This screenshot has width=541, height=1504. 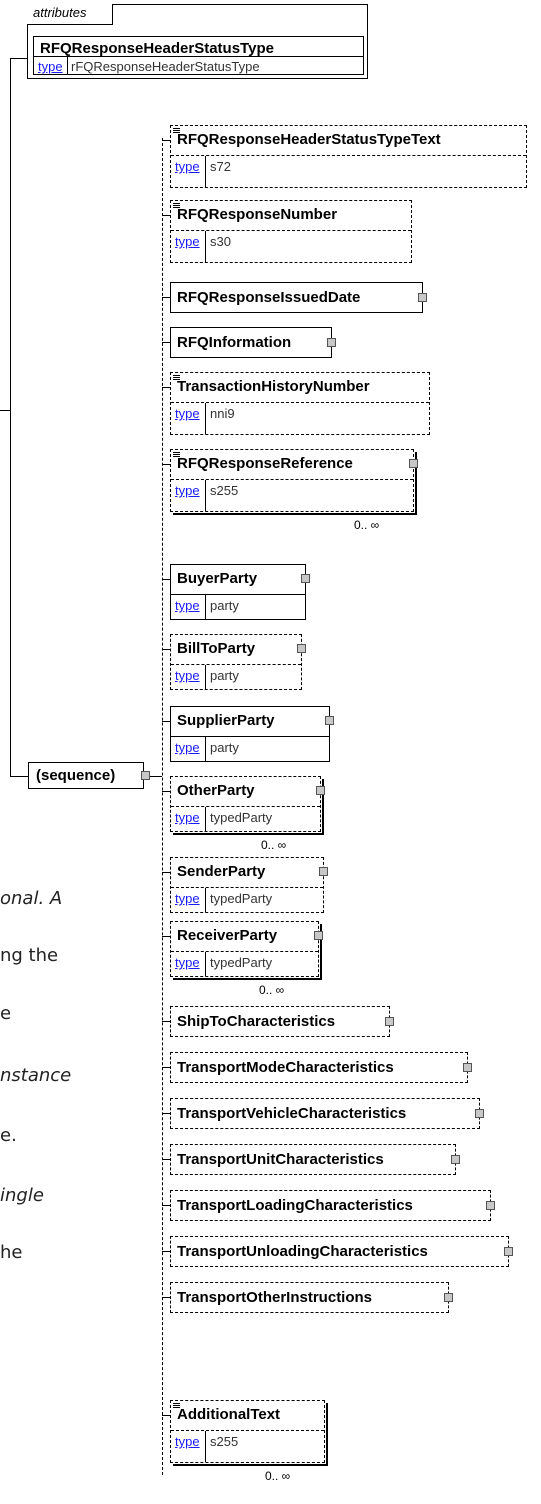 What do you see at coordinates (247, 1431) in the screenshot?
I see `element-additional-text: AdditionalText type s255` at bounding box center [247, 1431].